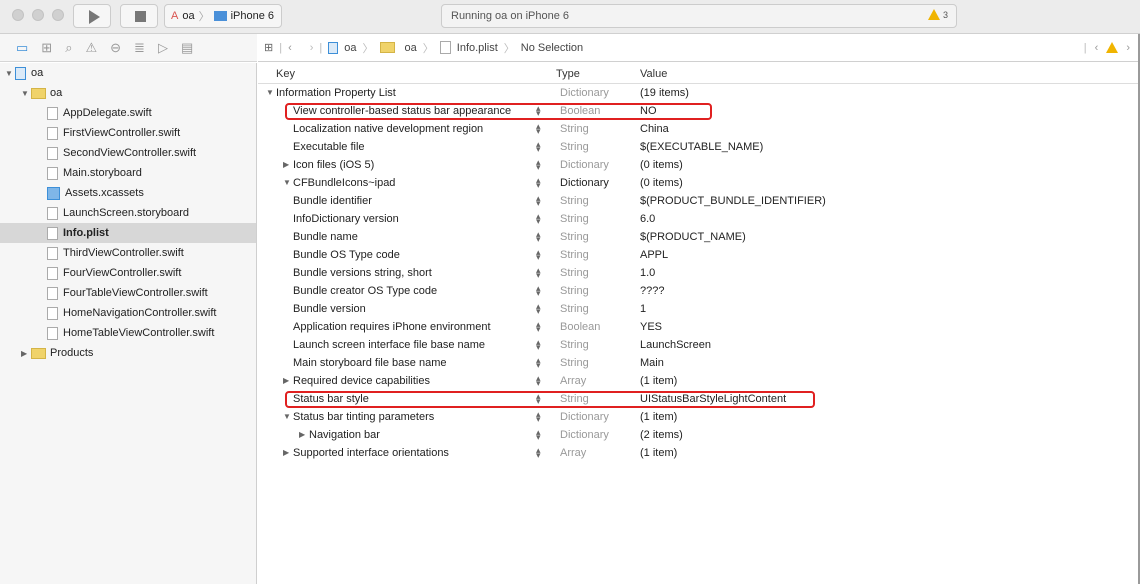  I want to click on navigator-item: Main.storyboard, so click(128, 173).